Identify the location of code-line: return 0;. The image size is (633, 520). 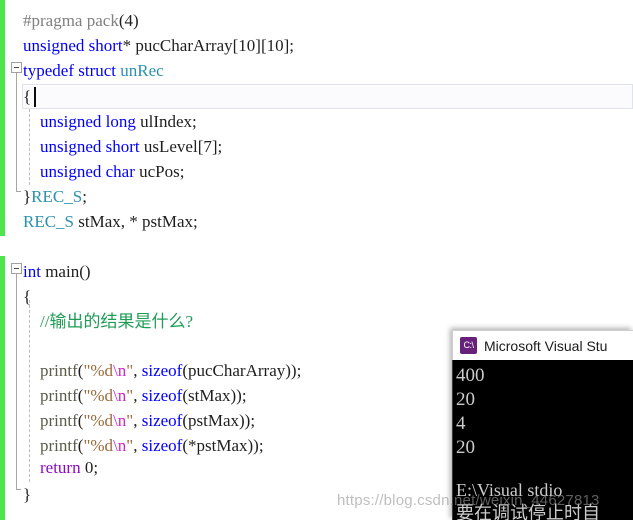
(60, 467).